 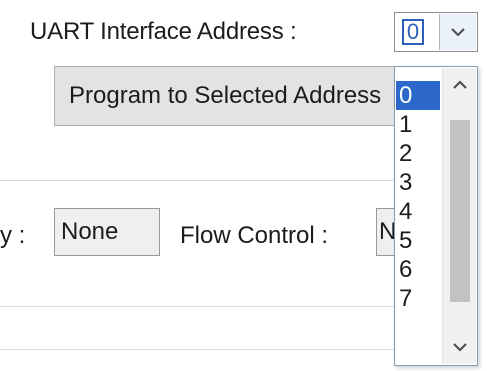 What do you see at coordinates (418, 298) in the screenshot?
I see `dropdown-option-7: 7` at bounding box center [418, 298].